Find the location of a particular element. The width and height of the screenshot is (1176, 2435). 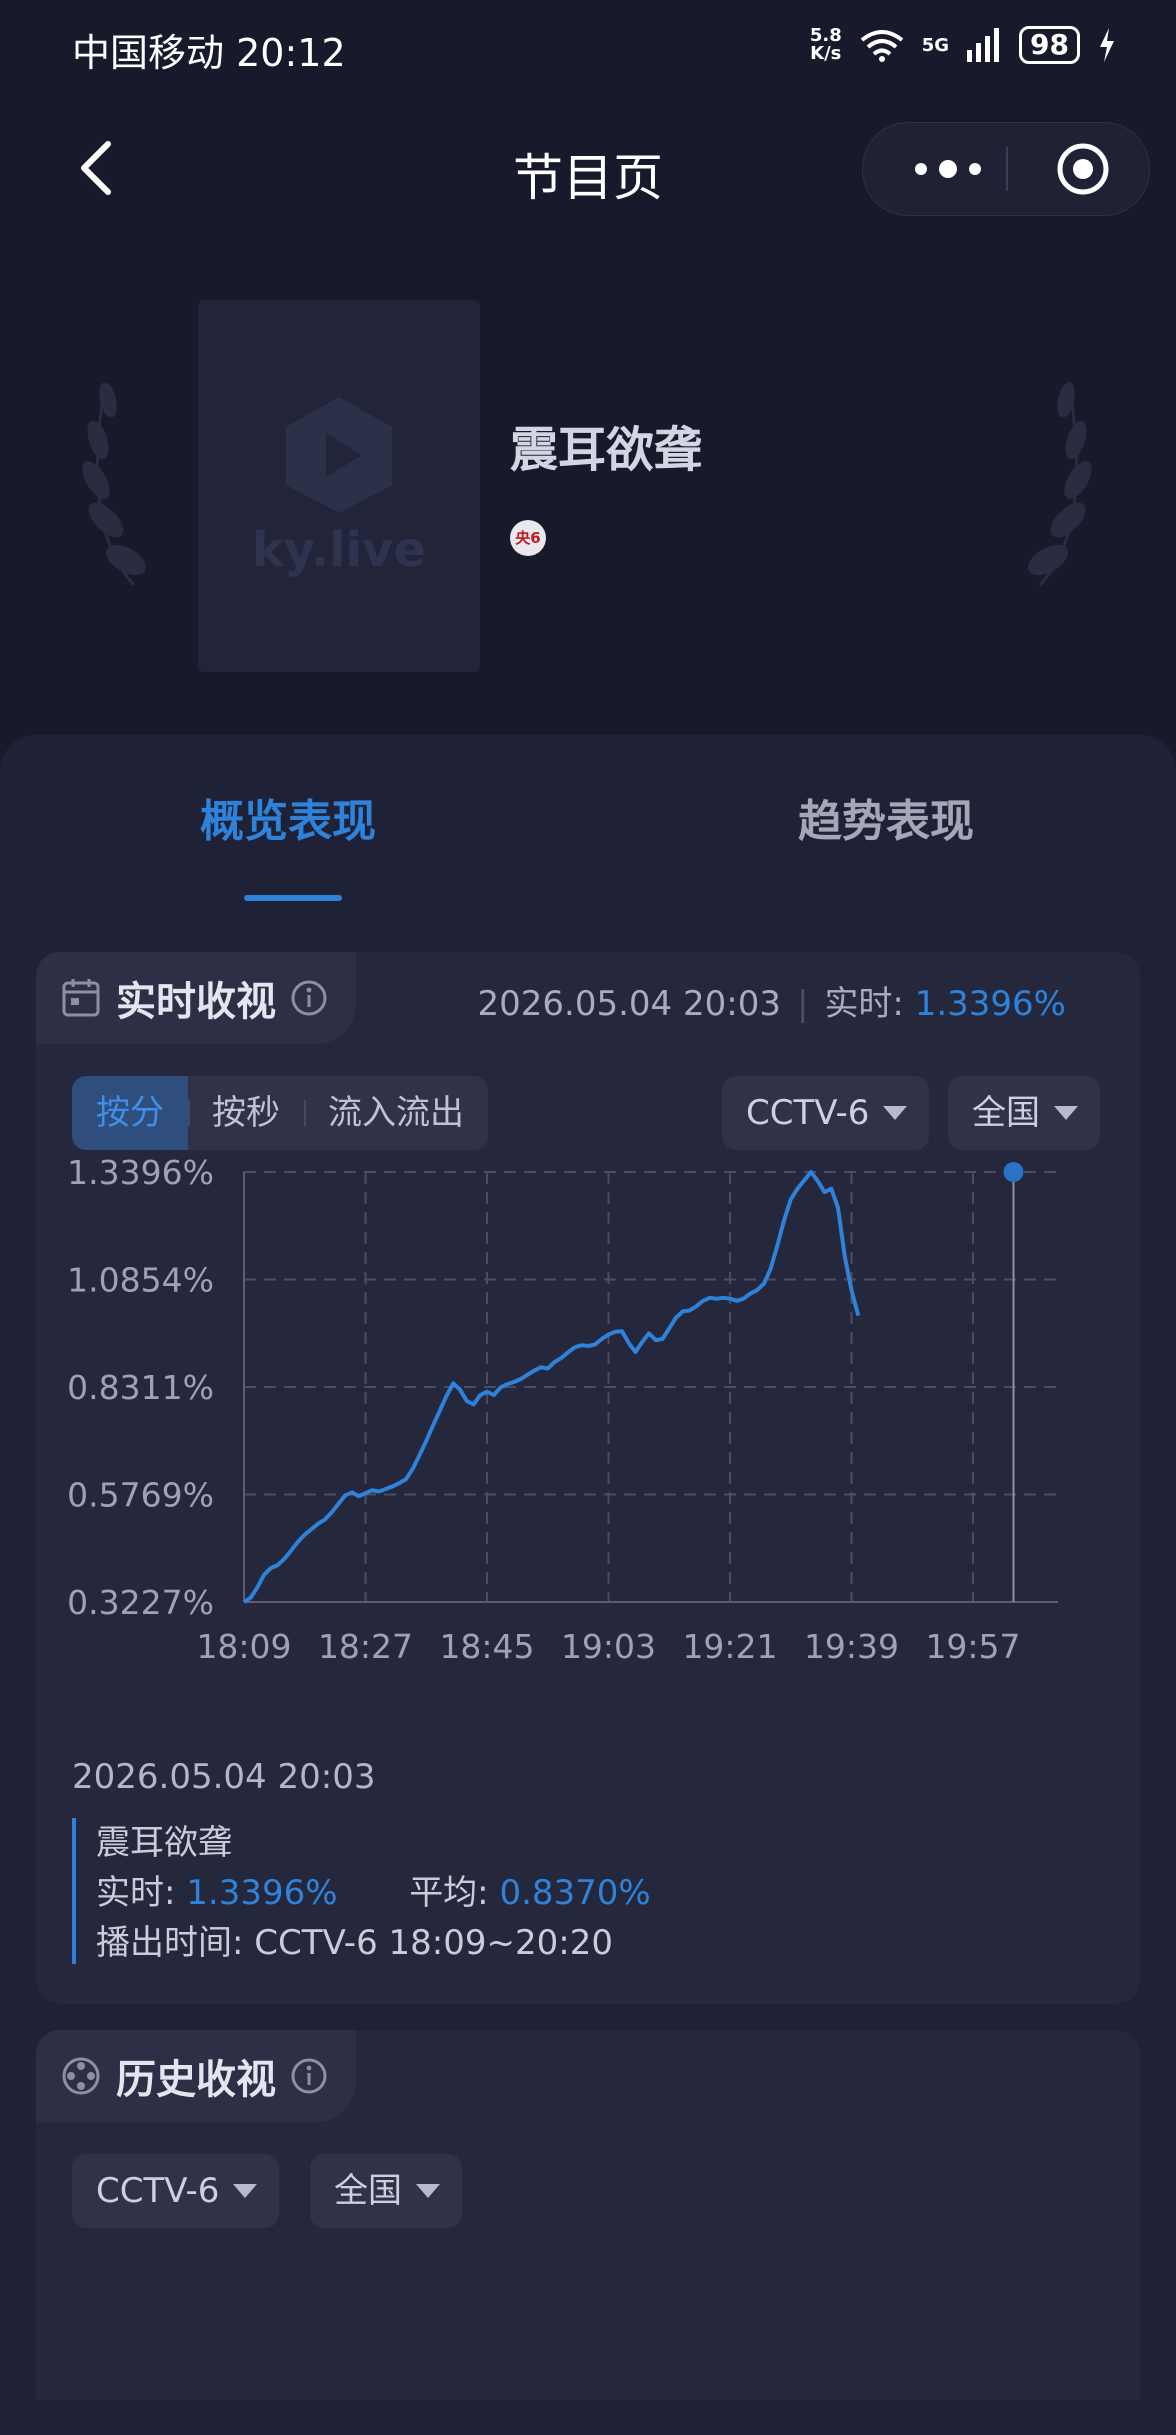

calendar-icon is located at coordinates (81, 998).